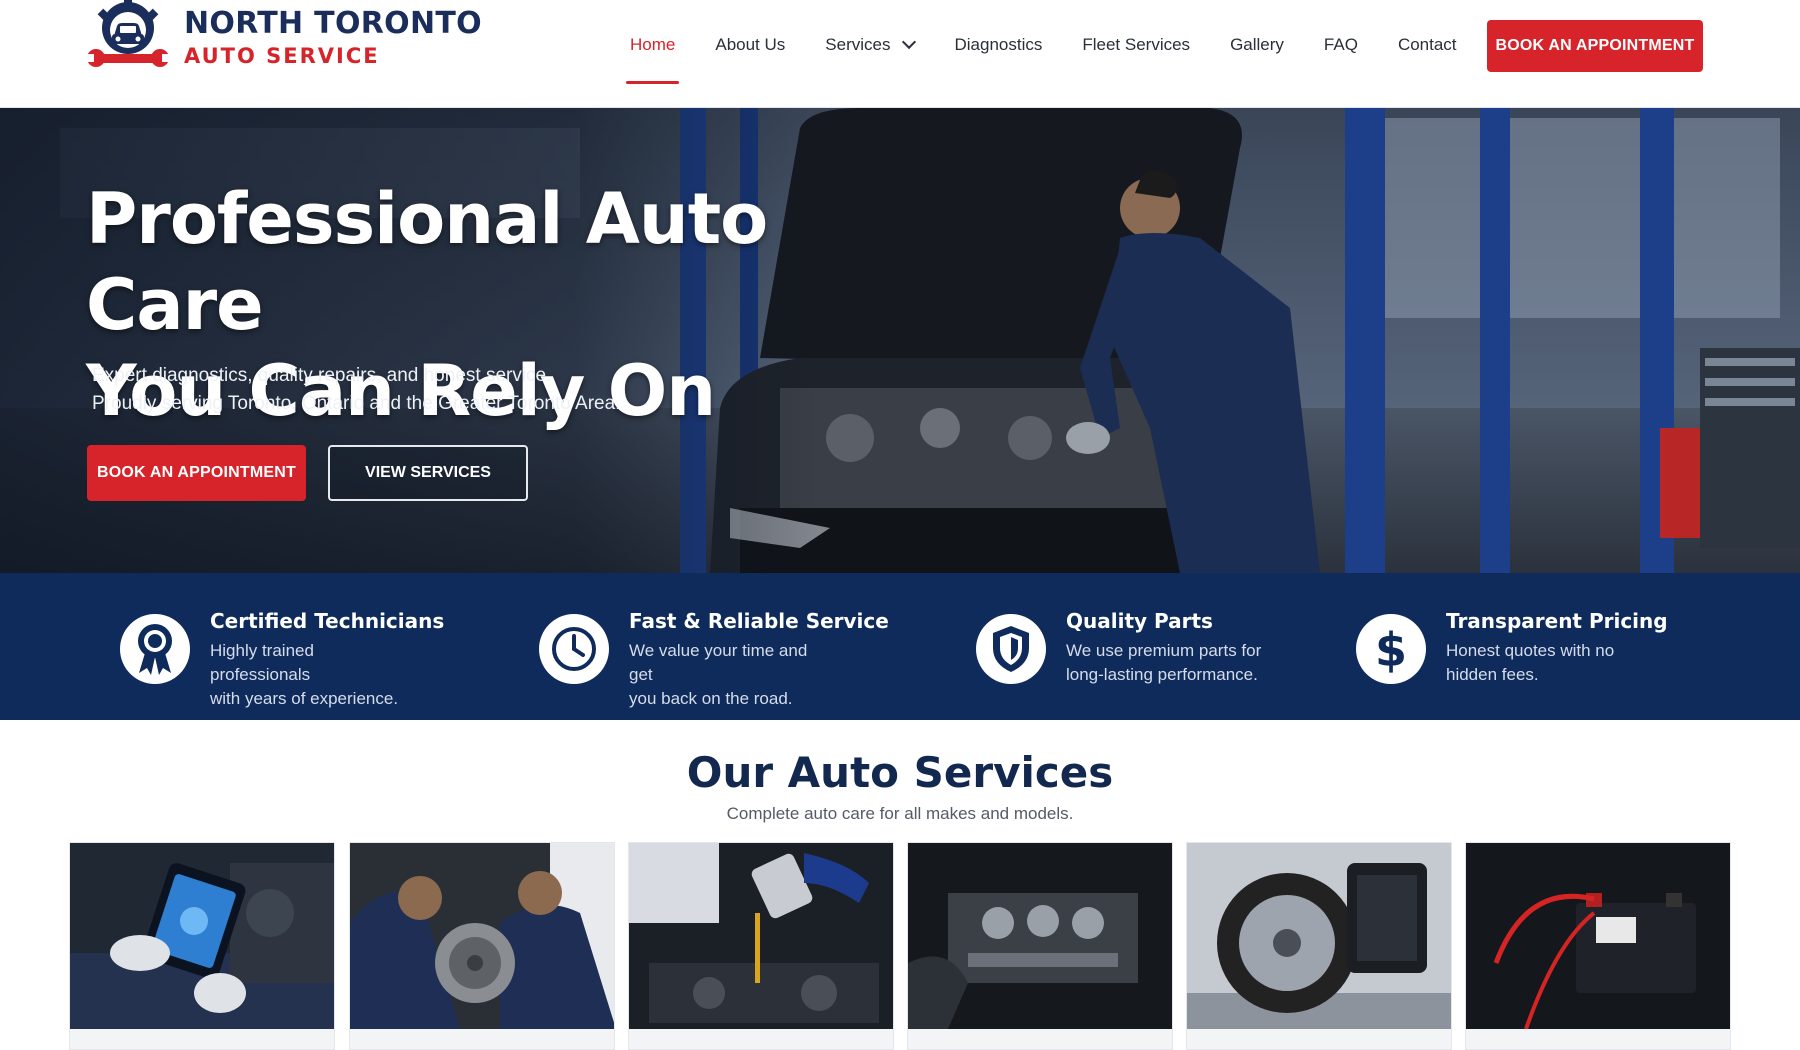 The width and height of the screenshot is (1800, 1050). Describe the element at coordinates (1598, 936) in the screenshot. I see `battery-service-image` at that location.